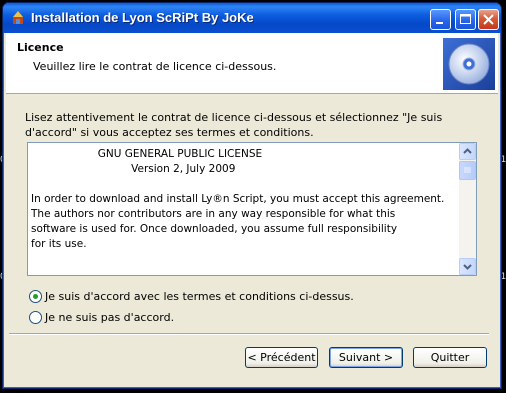  What do you see at coordinates (439, 23) in the screenshot?
I see `minimize-icon` at bounding box center [439, 23].